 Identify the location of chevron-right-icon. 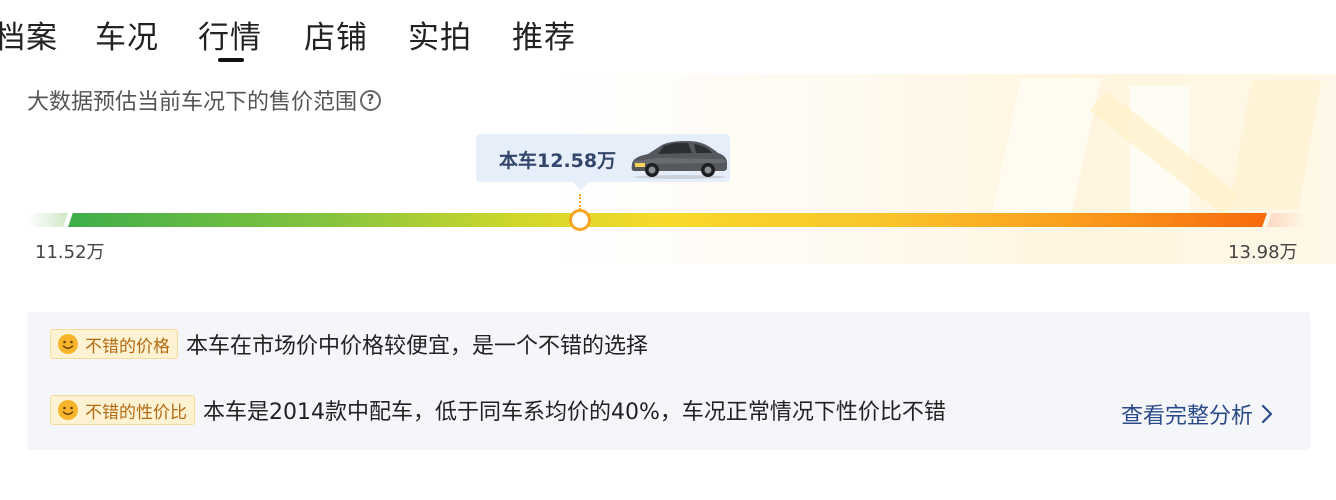
(1267, 414).